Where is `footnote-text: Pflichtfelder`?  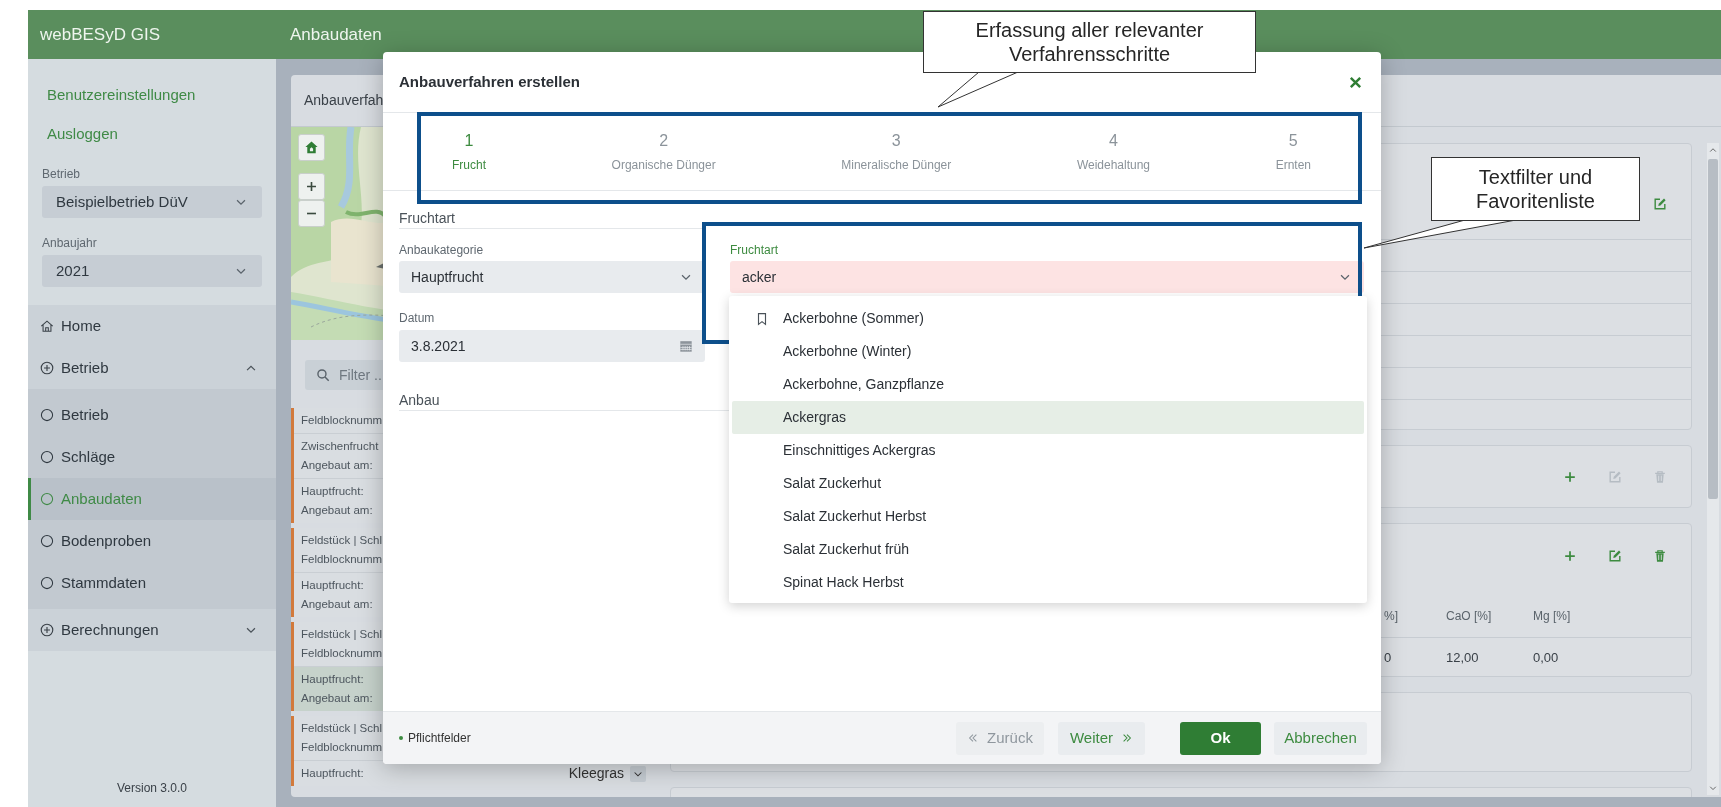
footnote-text: Pflichtfelder is located at coordinates (439, 738).